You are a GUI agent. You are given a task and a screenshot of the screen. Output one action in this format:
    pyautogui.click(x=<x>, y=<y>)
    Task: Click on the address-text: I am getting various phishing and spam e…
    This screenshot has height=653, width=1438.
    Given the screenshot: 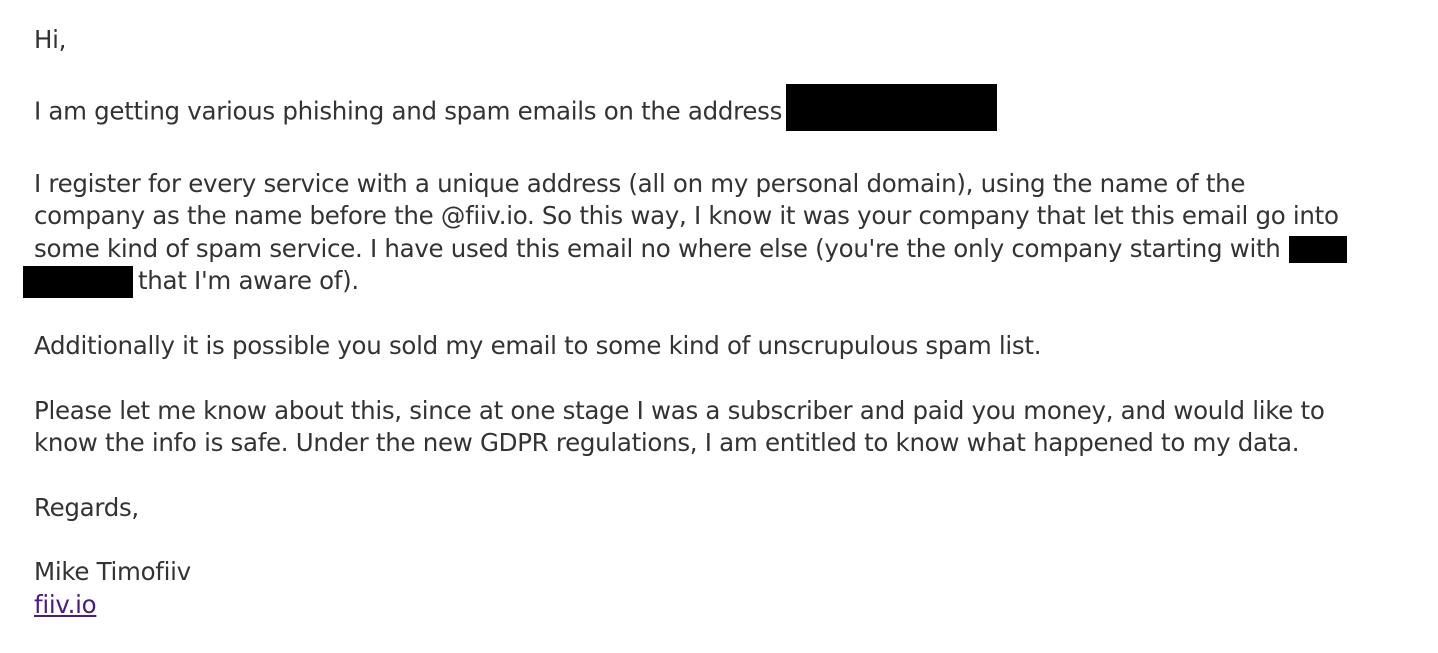 What is the action you would take?
    pyautogui.click(x=408, y=110)
    